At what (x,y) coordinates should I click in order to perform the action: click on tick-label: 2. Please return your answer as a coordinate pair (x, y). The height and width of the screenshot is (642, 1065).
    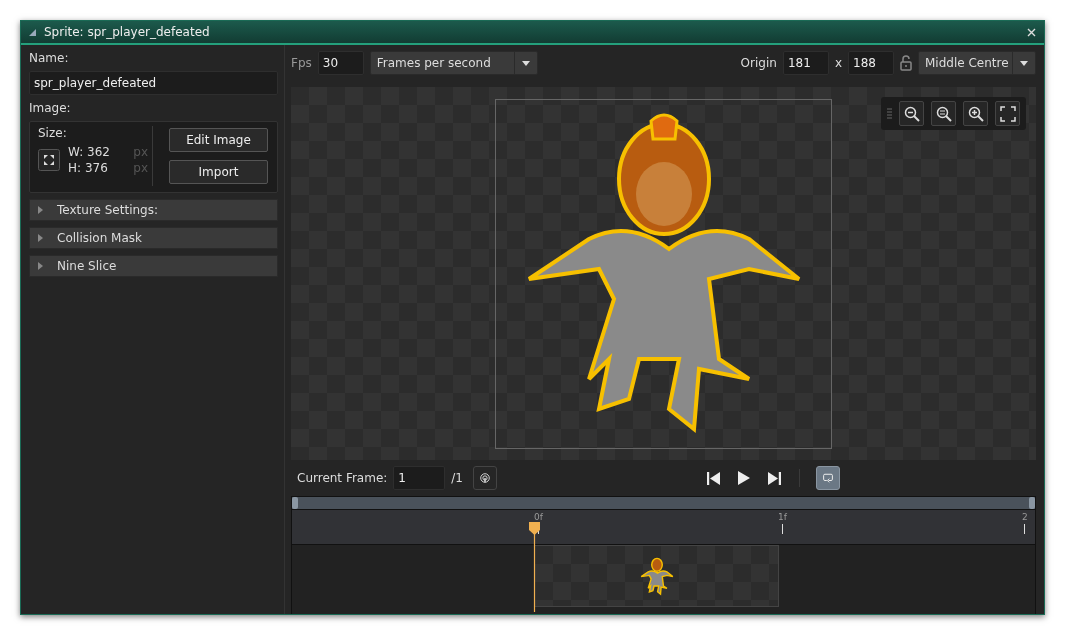
    Looking at the image, I should click on (1025, 517).